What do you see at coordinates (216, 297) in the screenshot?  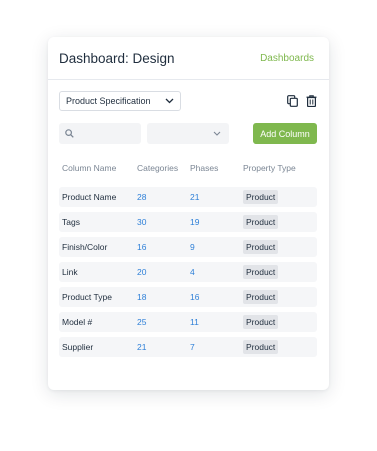 I see `cell-phases: 16` at bounding box center [216, 297].